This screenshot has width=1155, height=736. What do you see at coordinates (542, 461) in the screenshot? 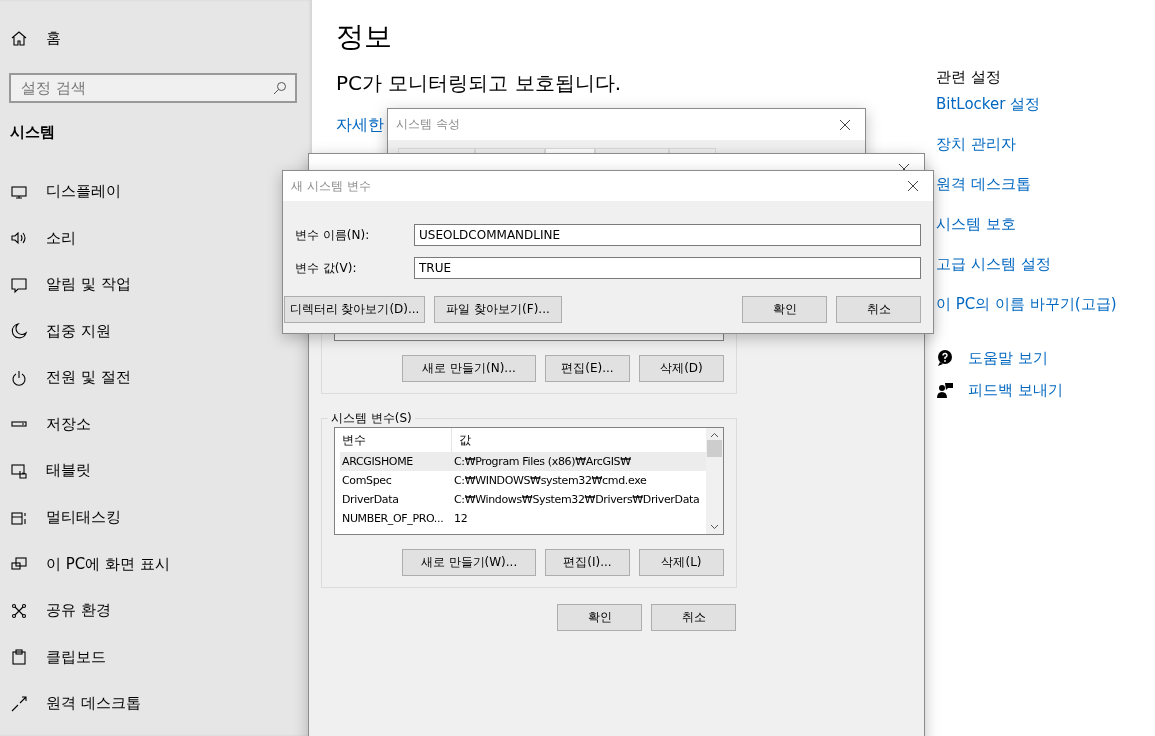
I see `table-cell-text: C:₩Program Files (x86)₩ArcGIS₩` at bounding box center [542, 461].